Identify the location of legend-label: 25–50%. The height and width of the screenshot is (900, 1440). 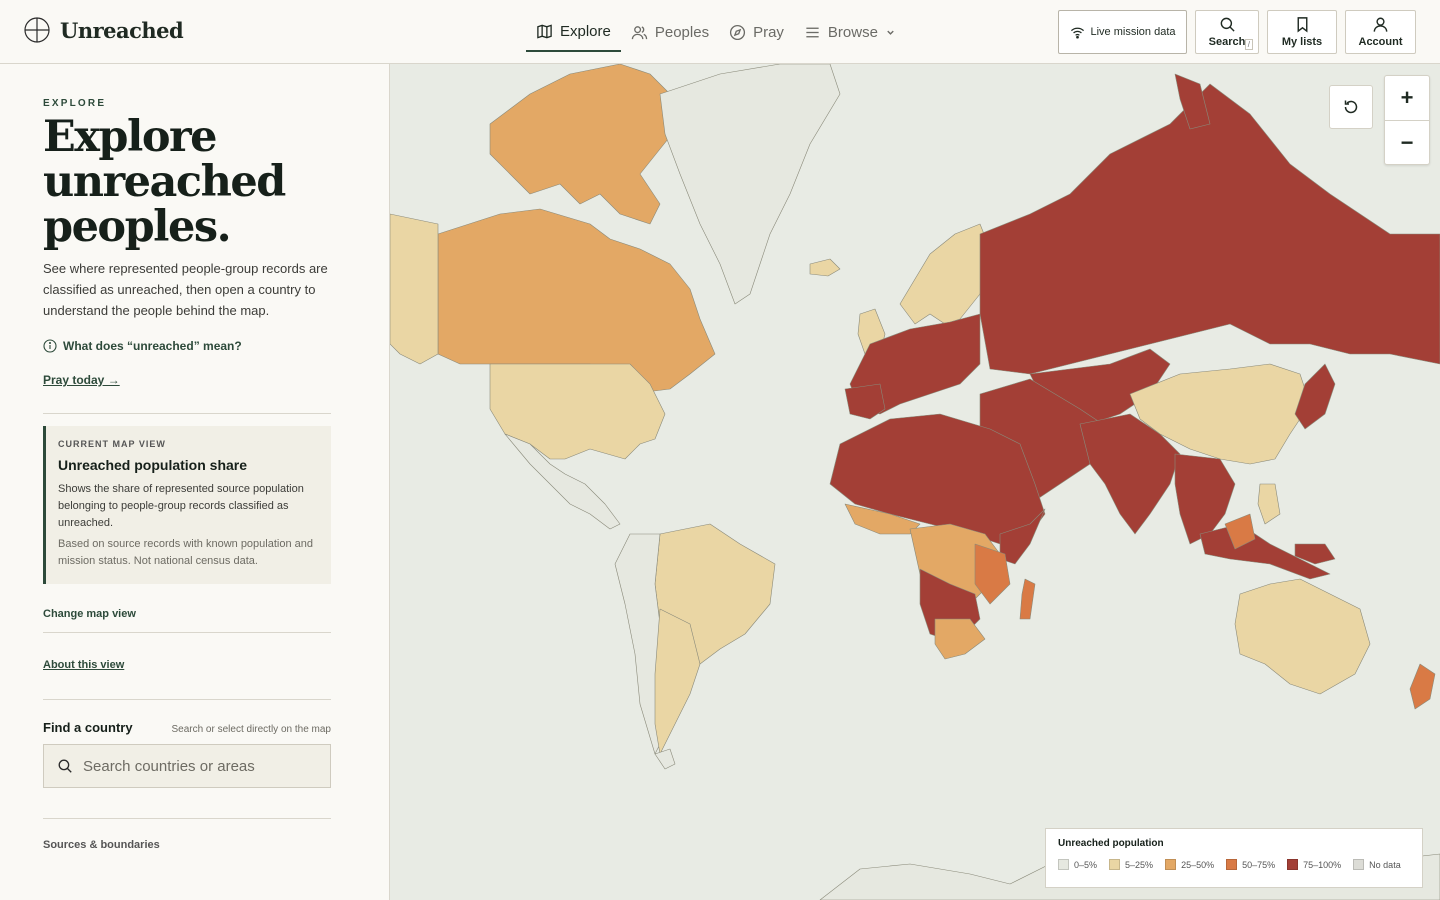
(1198, 864).